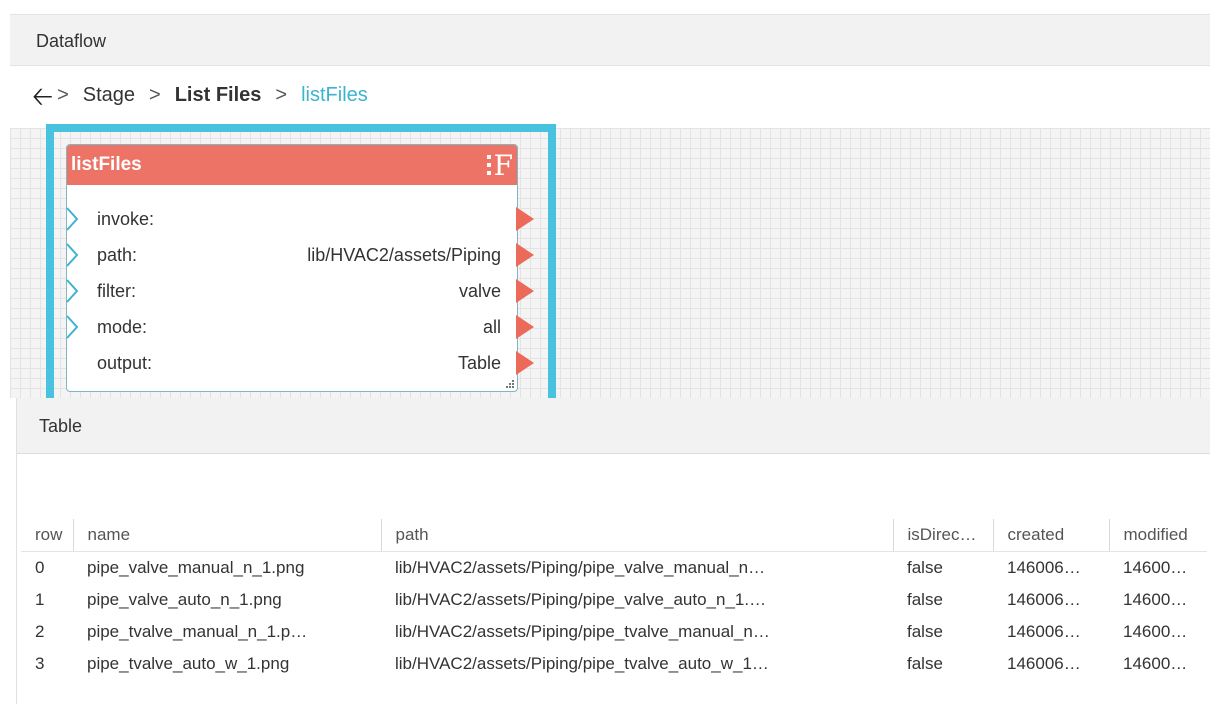 This screenshot has height=704, width=1210. Describe the element at coordinates (613, 426) in the screenshot. I see `table-panel-header: Table` at that location.